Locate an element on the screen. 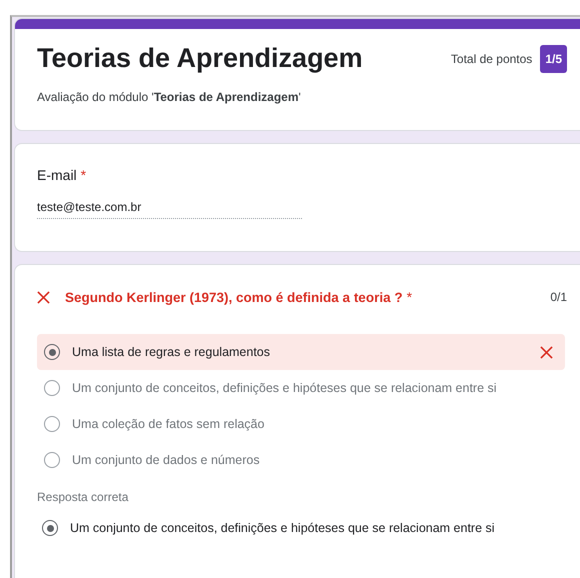 The image size is (580, 578). question-text: Segundo Kerlinger (1973), como é definida a teoria ? is located at coordinates (234, 297).